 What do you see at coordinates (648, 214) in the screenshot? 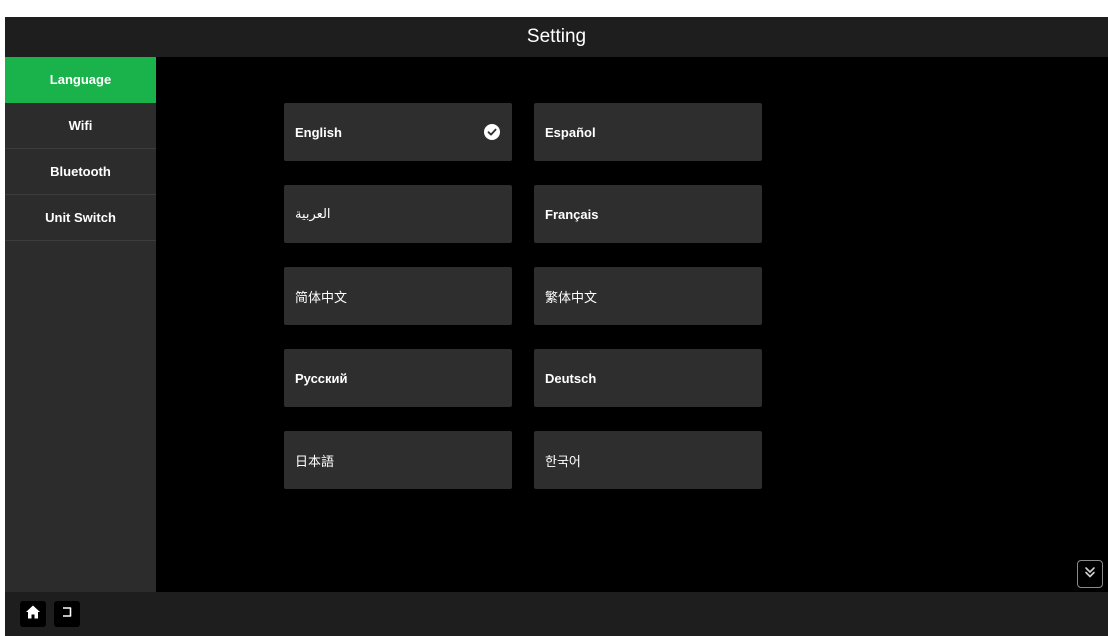
I see `language-option-francais: Français` at bounding box center [648, 214].